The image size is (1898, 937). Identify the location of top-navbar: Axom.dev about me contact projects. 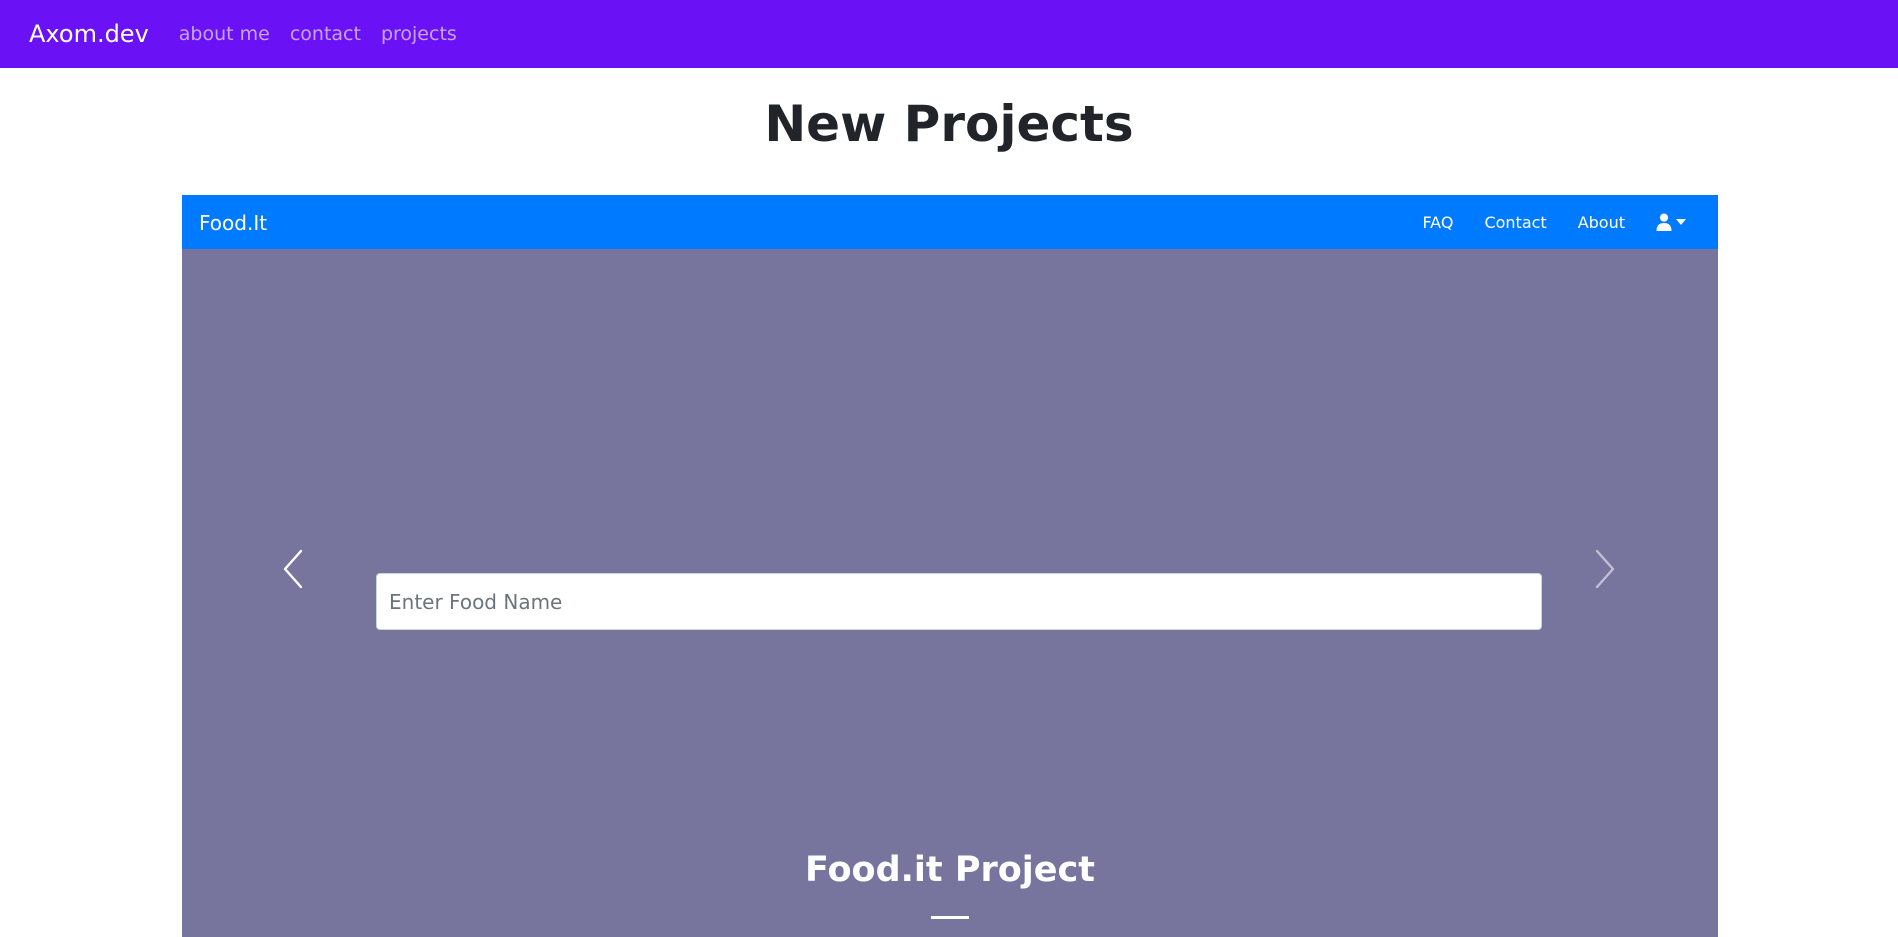
(949, 34).